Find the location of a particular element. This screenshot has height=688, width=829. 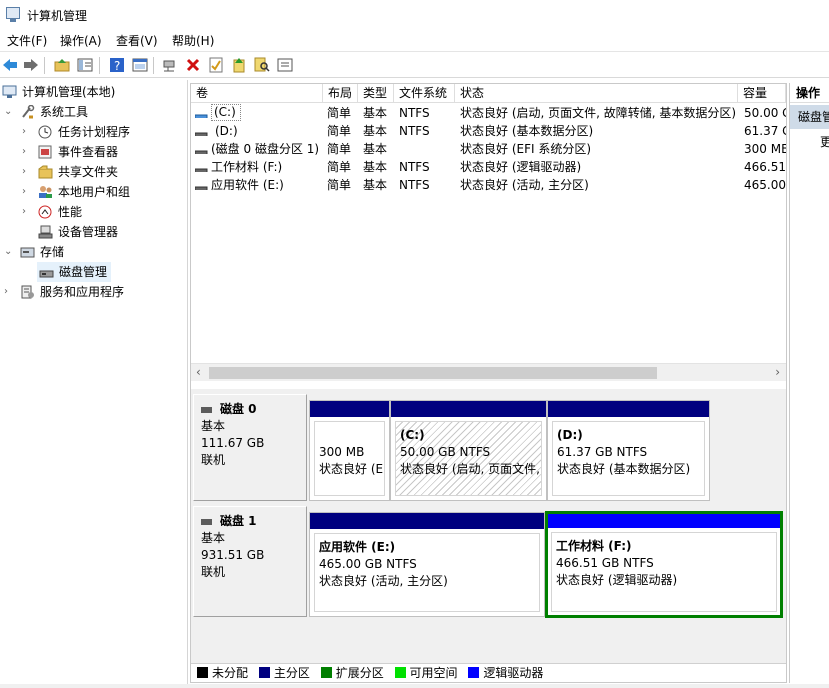

tree-item-system-tools: ⌄ 系统工具 is located at coordinates (96, 112).